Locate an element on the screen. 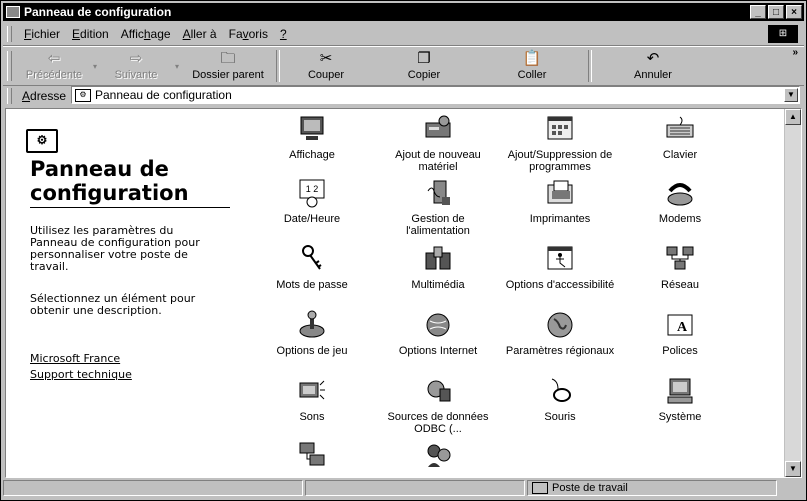 This screenshot has height=501, width=807. control-panel-item: Ajout de nouveau matériel is located at coordinates (438, 143).